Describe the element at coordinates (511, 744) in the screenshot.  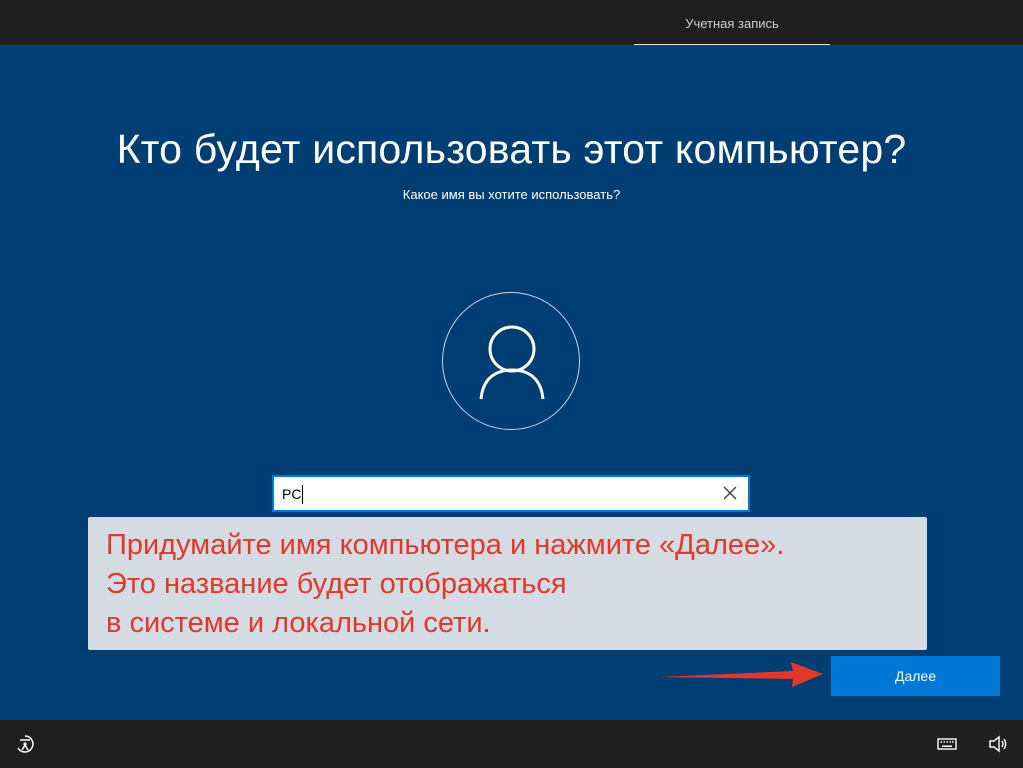
I see `bottom-bar` at that location.